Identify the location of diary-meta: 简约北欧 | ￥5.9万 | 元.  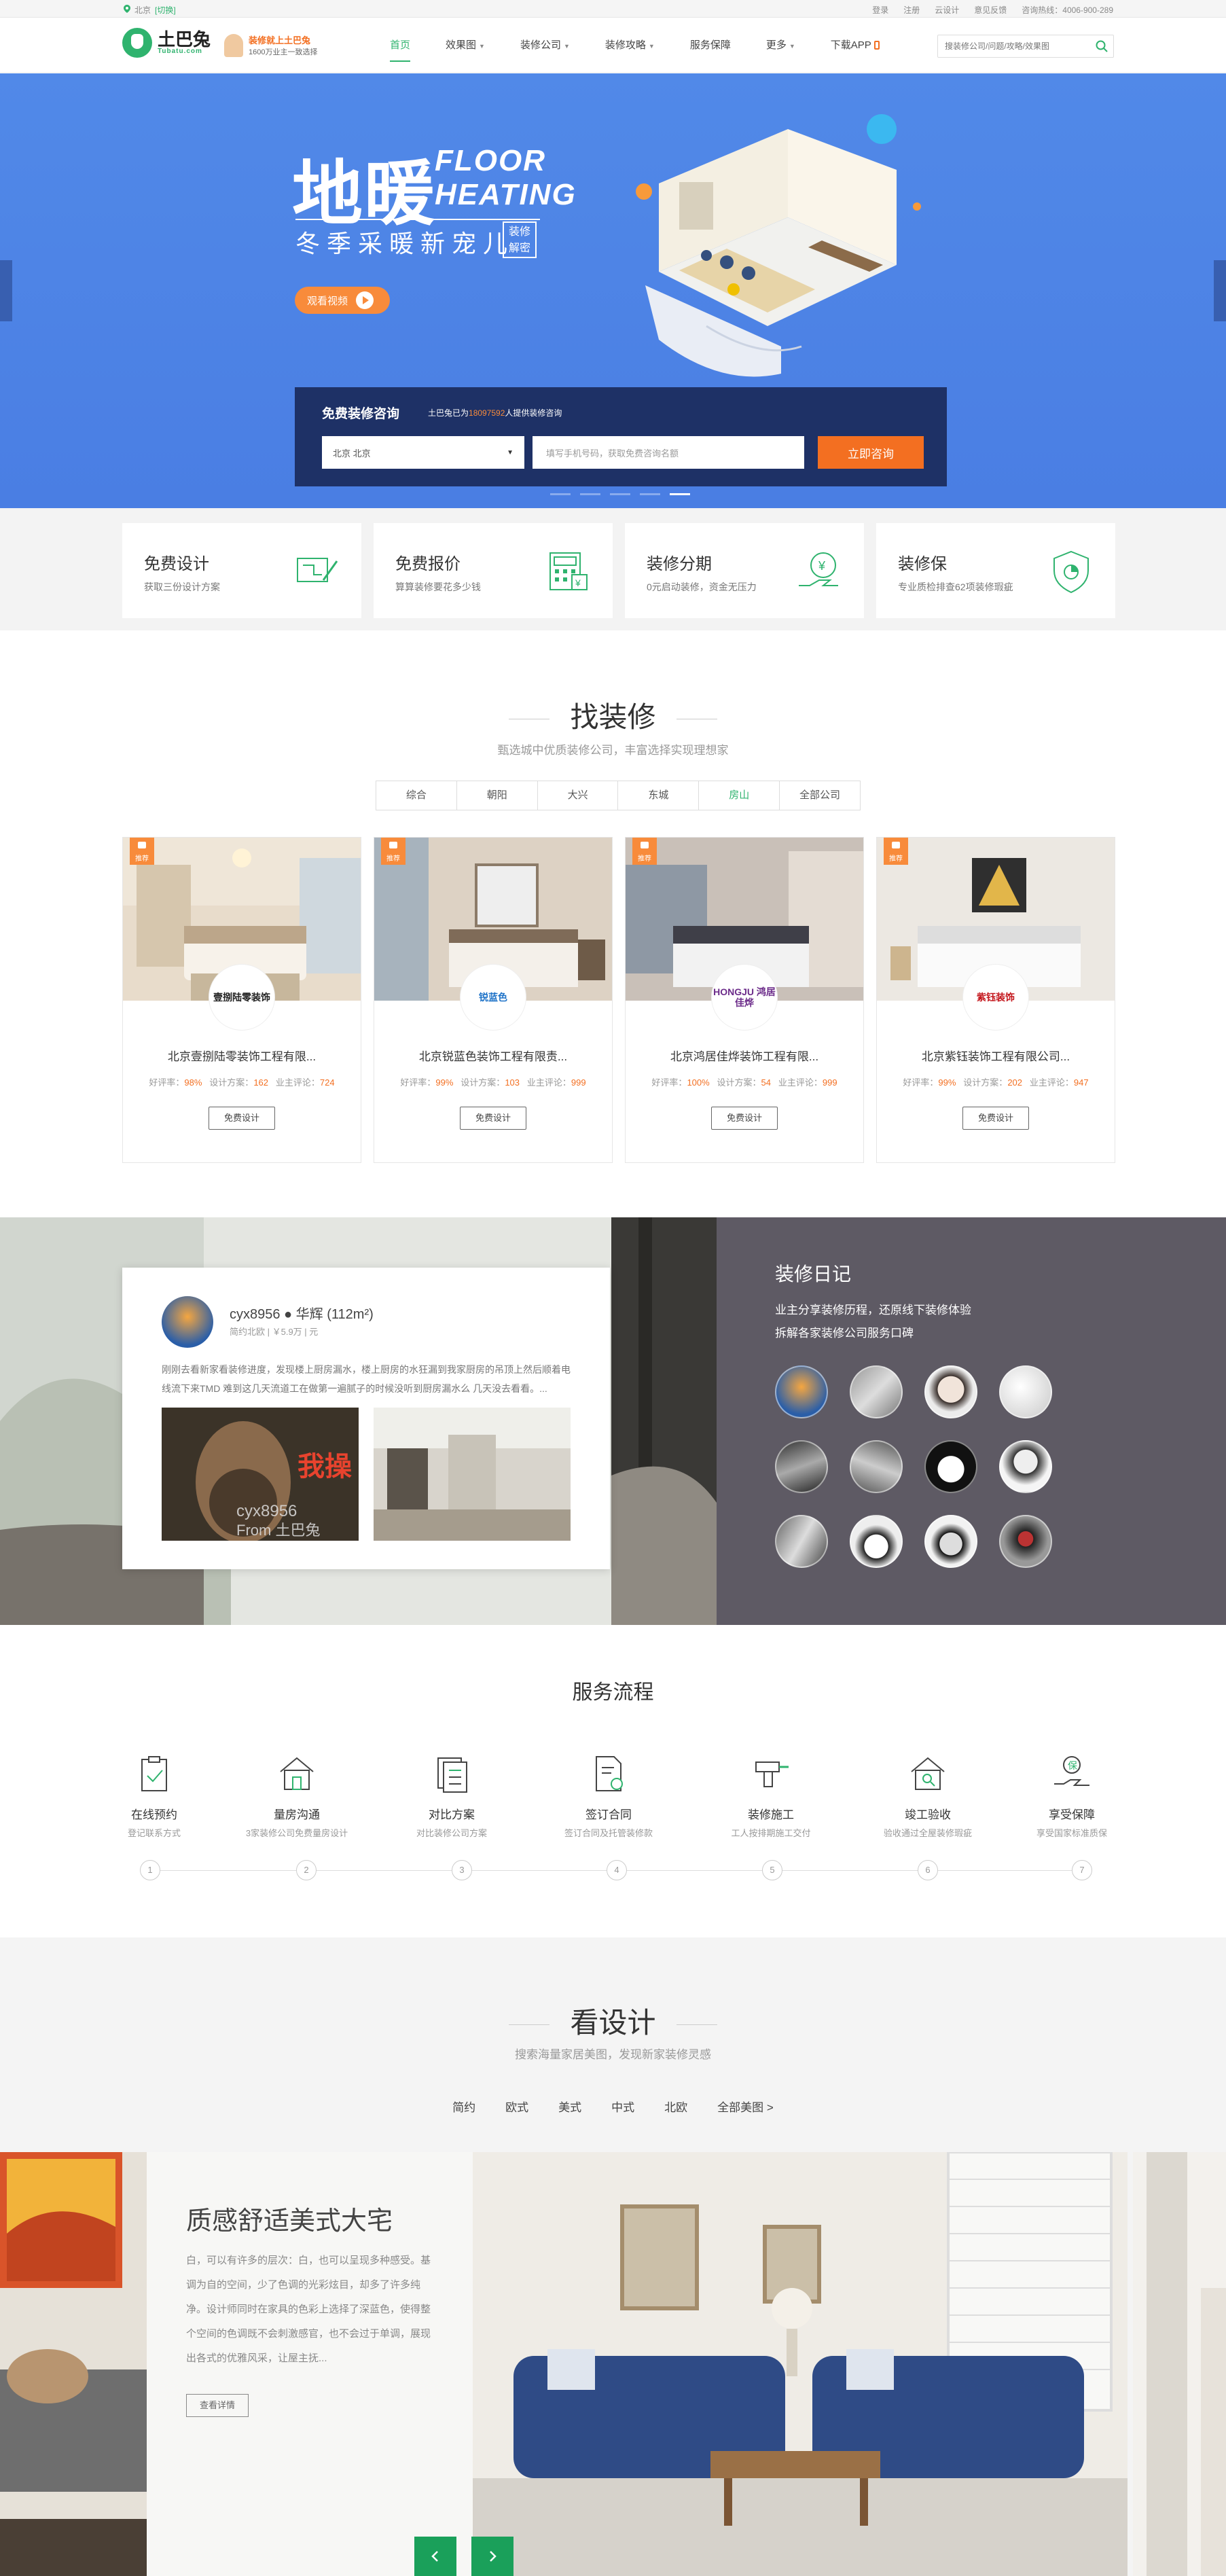
(274, 1332).